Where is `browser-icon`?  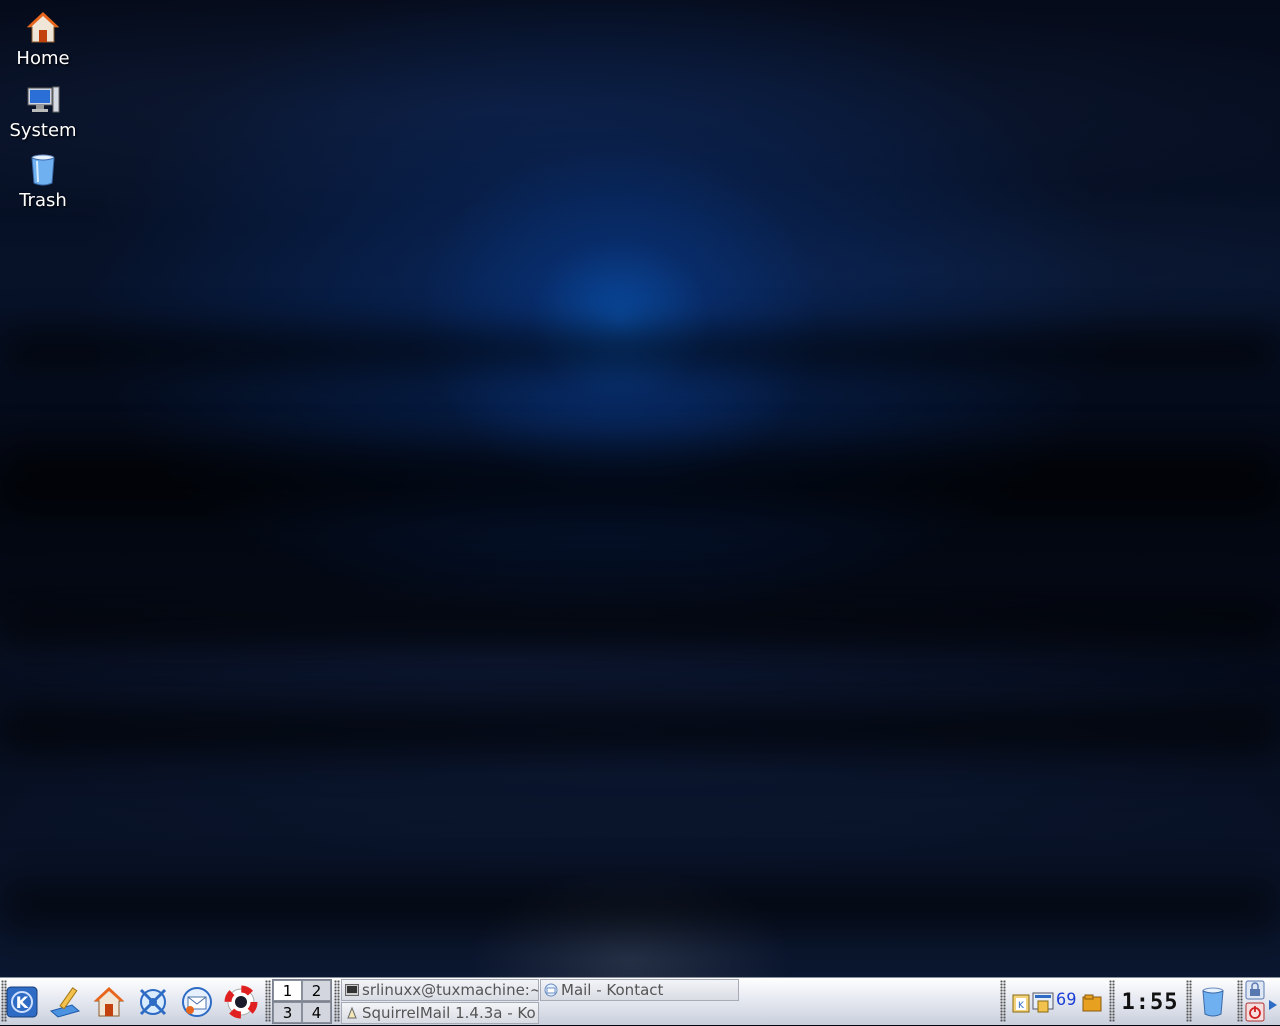 browser-icon is located at coordinates (352, 1012).